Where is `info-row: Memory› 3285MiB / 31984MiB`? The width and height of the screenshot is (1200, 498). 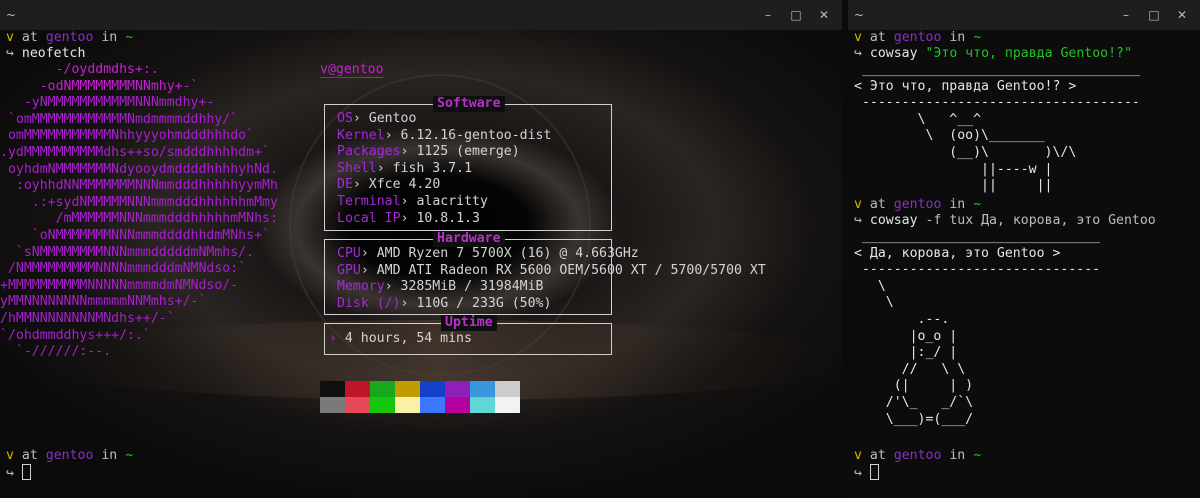 info-row: Memory› 3285MiB / 31984MiB is located at coordinates (551, 287).